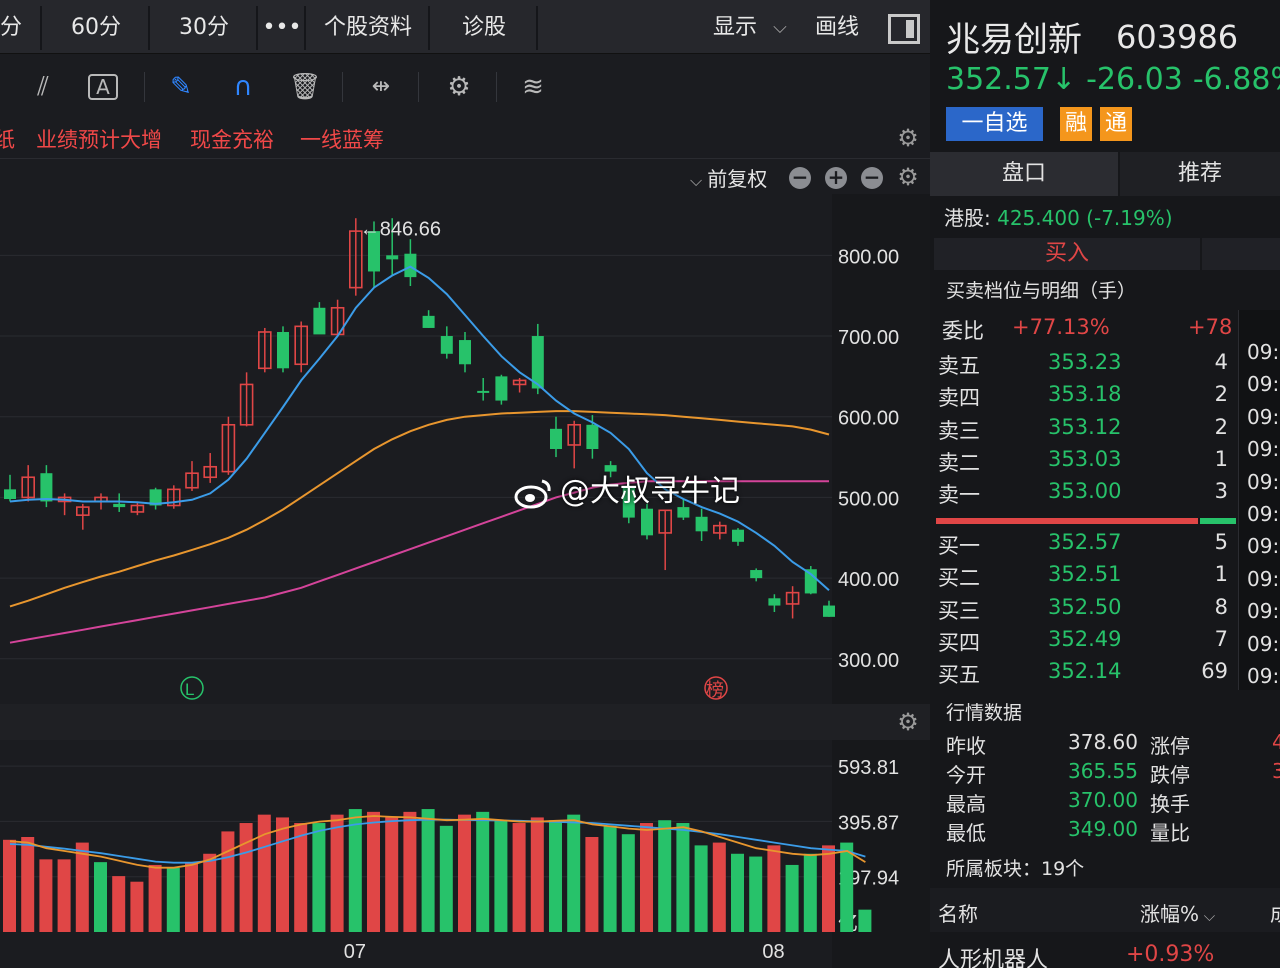 This screenshot has height=968, width=1280. I want to click on x-tick-label: 08, so click(773, 952).